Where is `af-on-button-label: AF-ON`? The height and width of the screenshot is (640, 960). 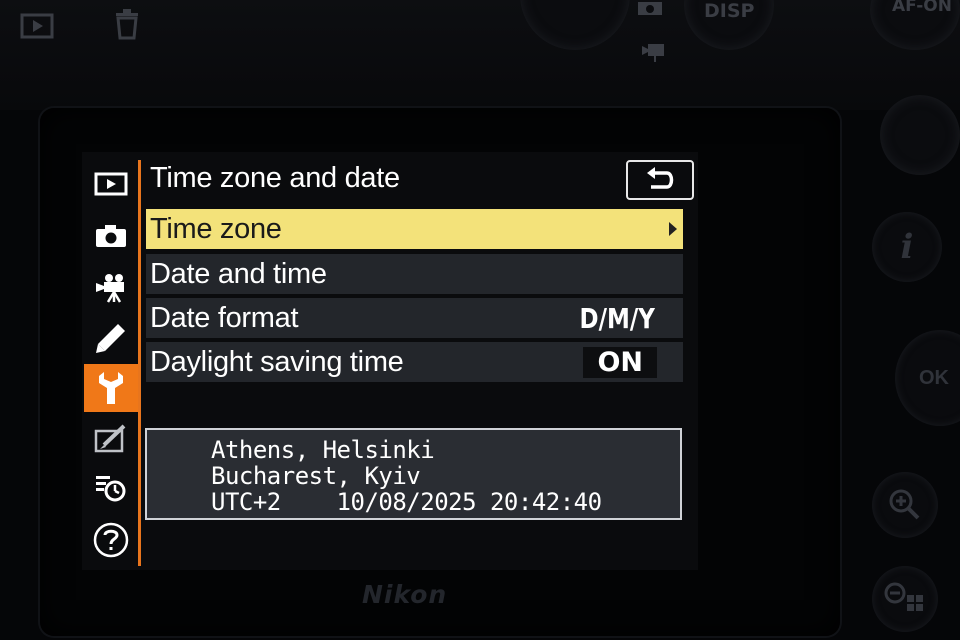
af-on-button-label: AF-ON is located at coordinates (922, 8).